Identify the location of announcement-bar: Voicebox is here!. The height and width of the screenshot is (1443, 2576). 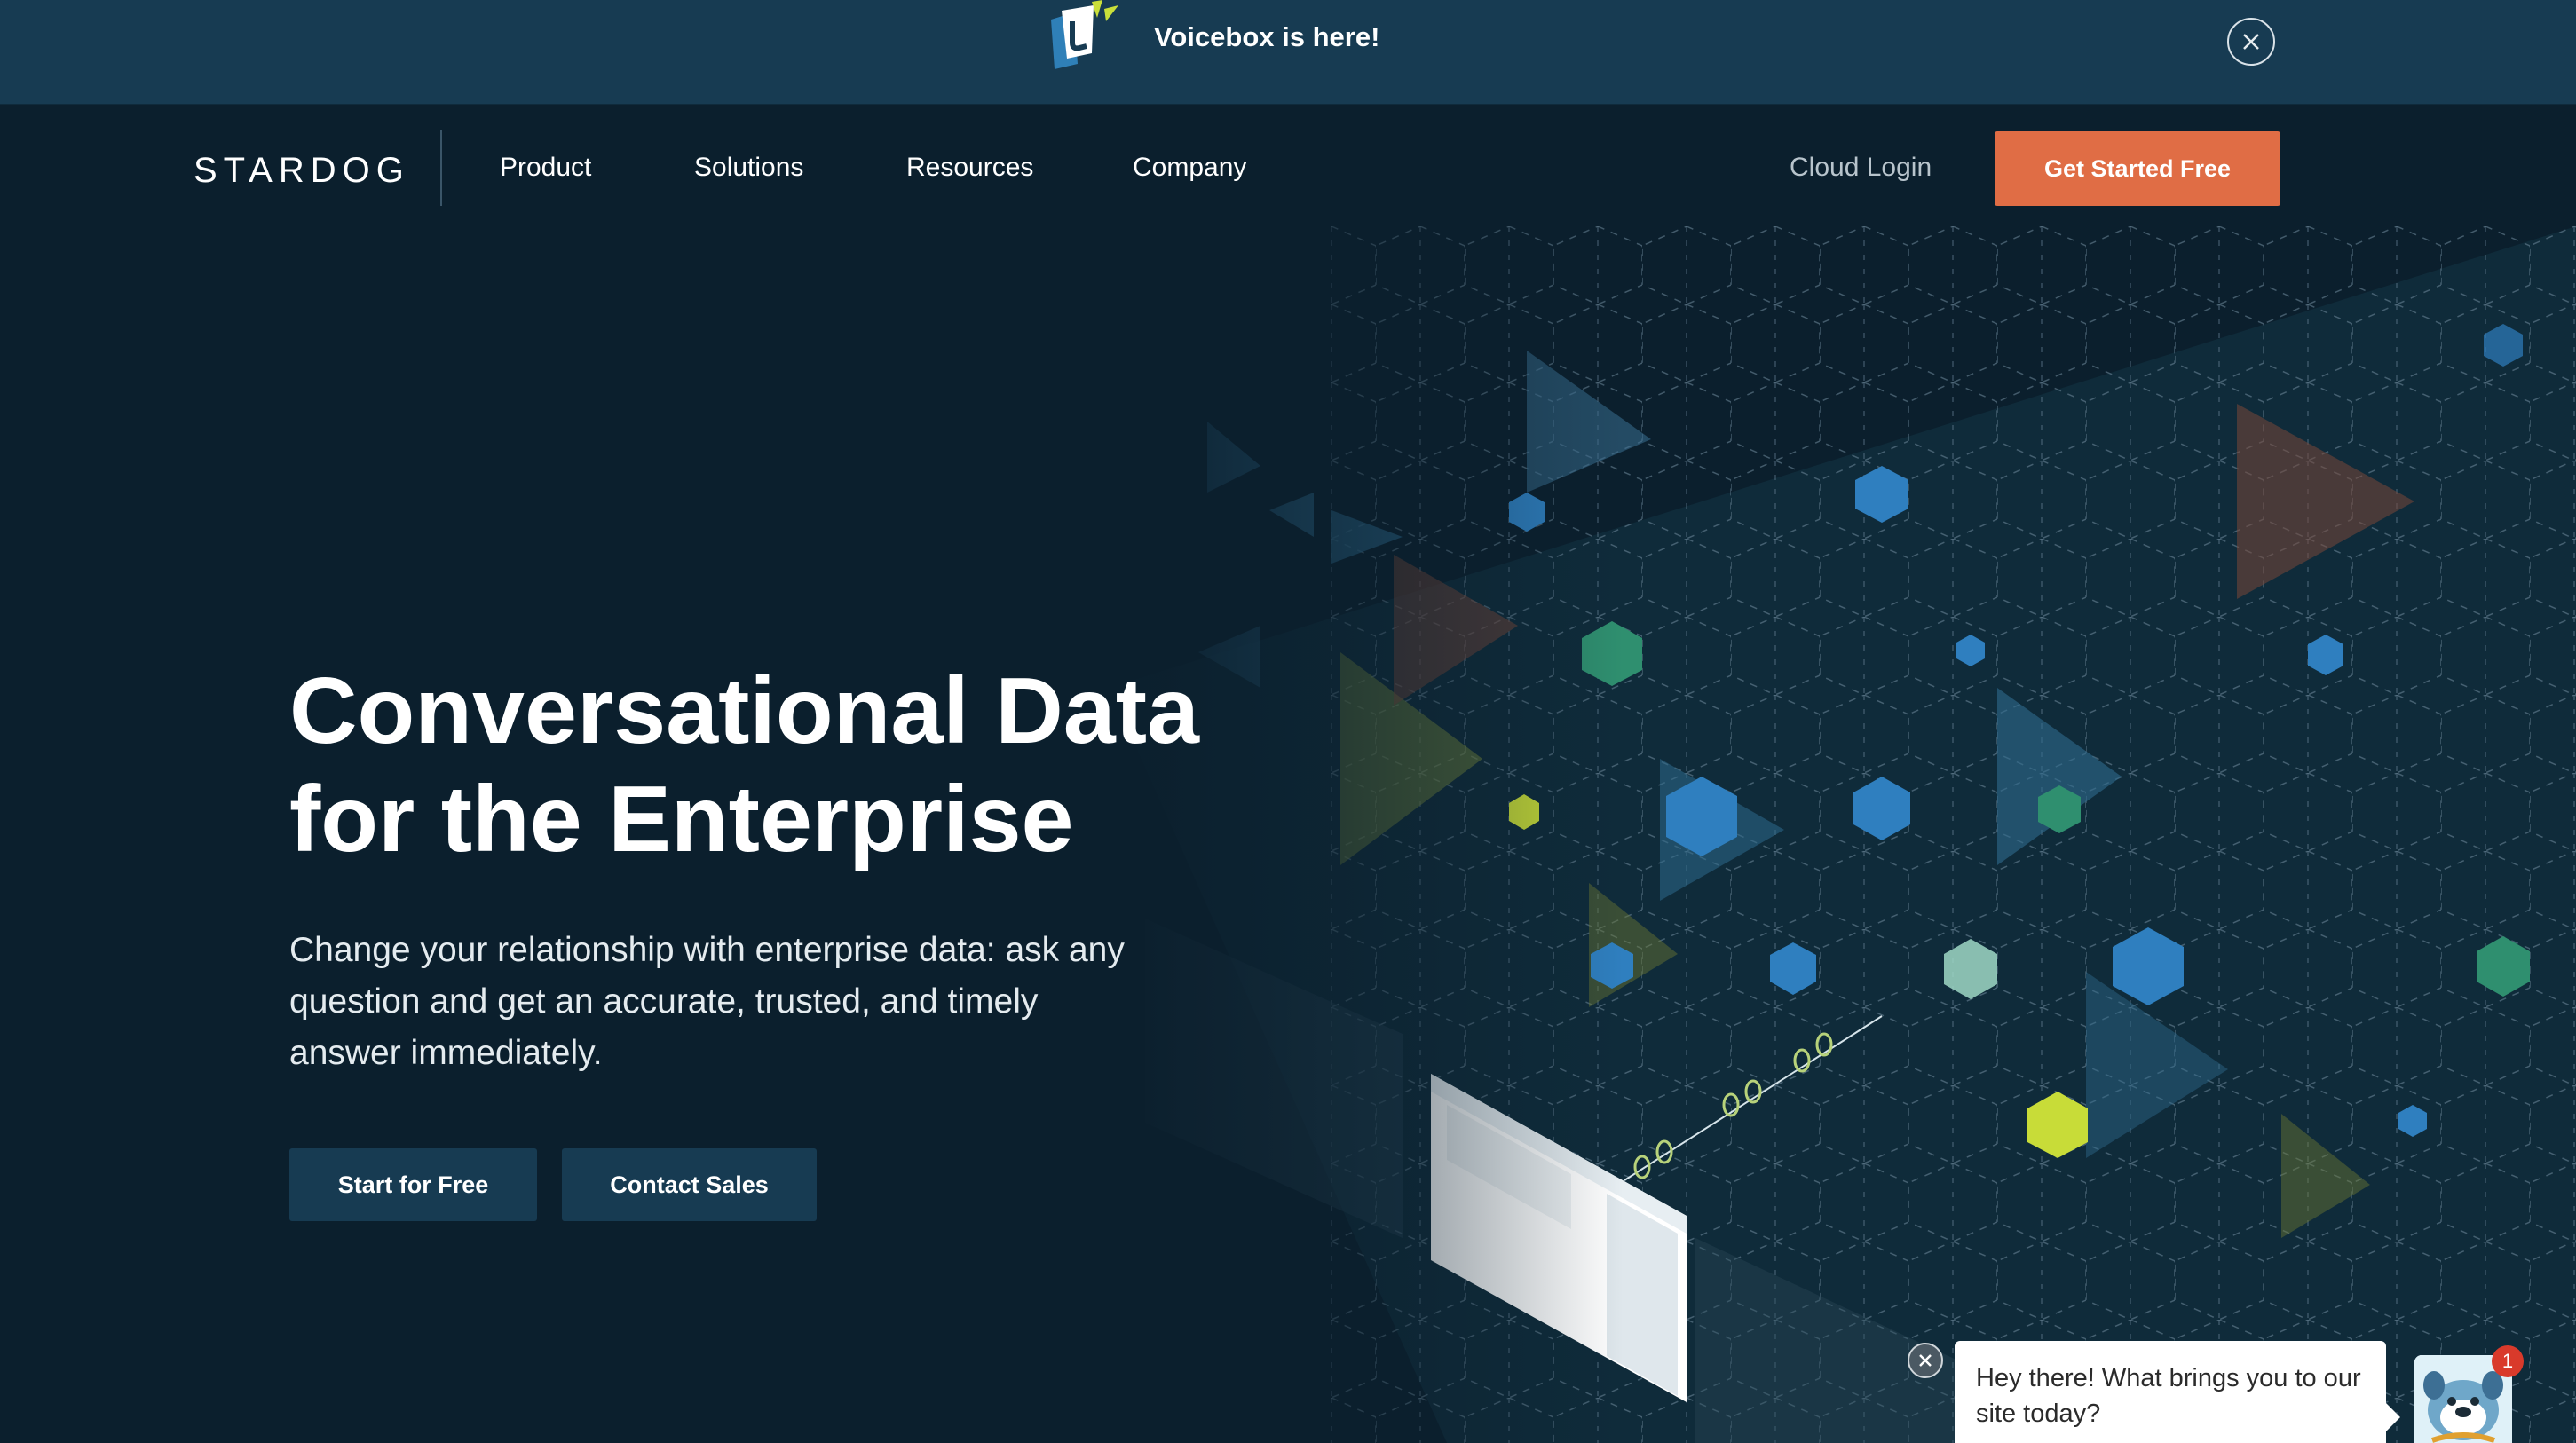
(1288, 52).